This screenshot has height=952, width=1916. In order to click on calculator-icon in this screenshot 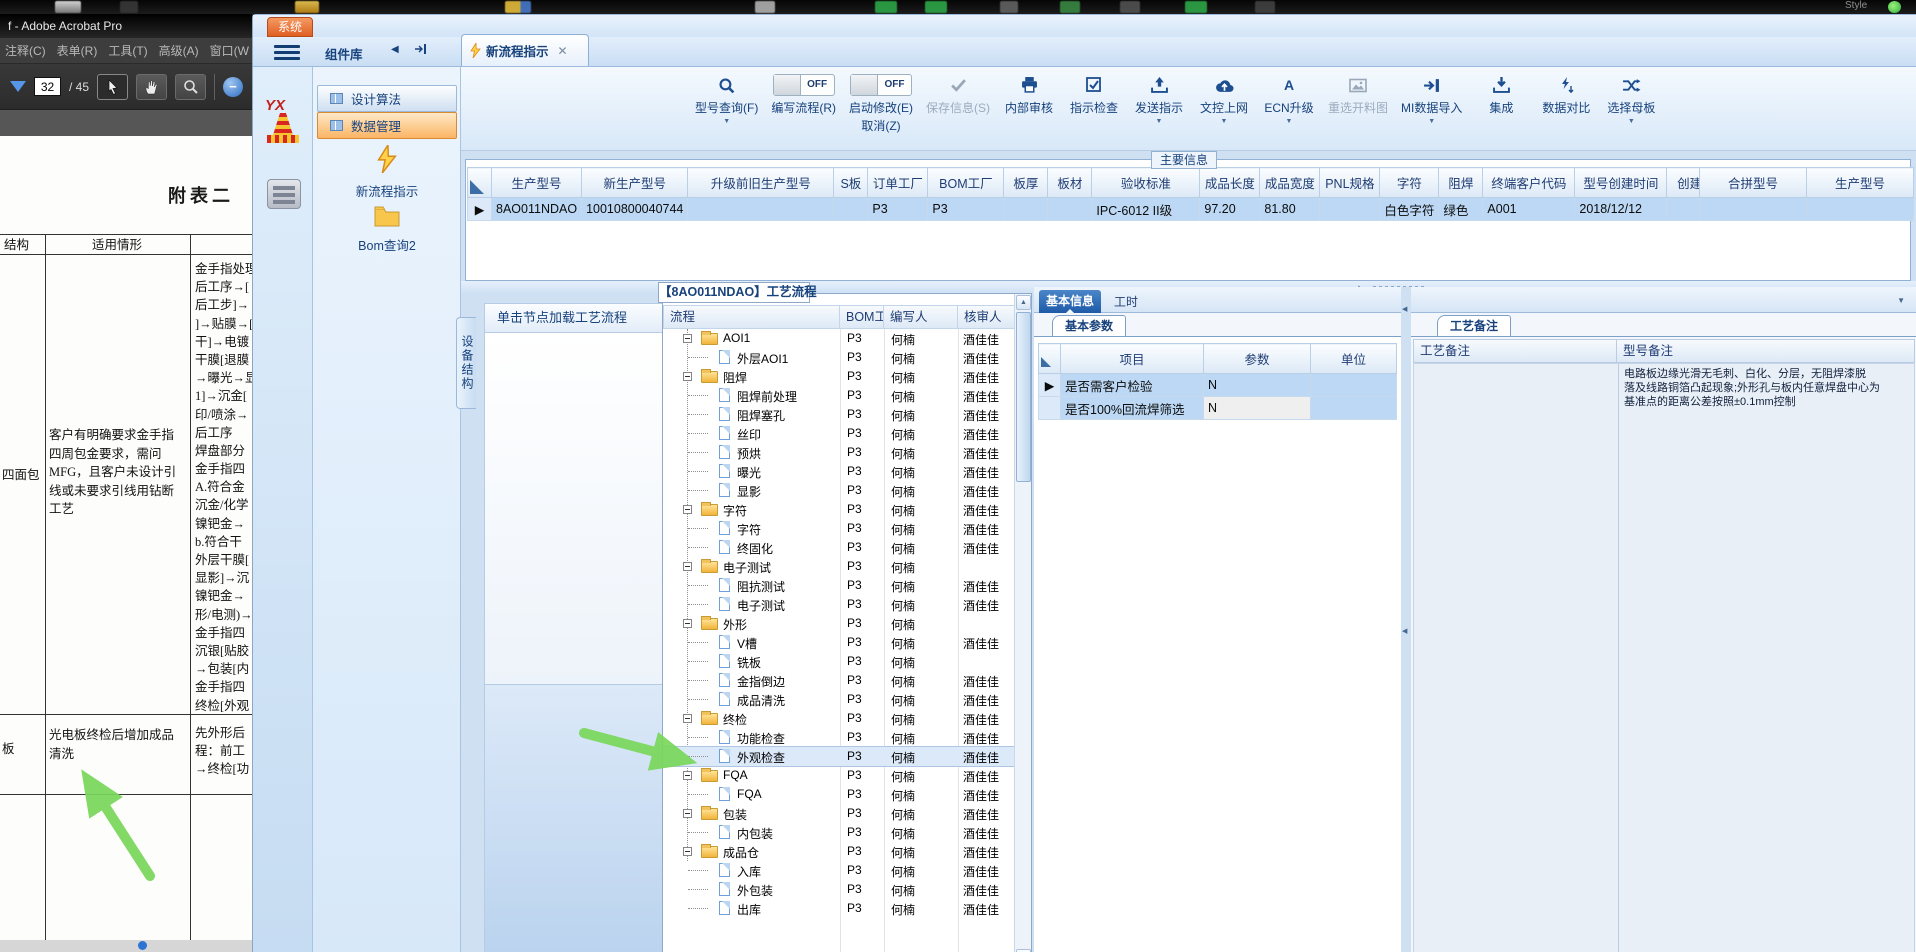, I will do `click(284, 194)`.